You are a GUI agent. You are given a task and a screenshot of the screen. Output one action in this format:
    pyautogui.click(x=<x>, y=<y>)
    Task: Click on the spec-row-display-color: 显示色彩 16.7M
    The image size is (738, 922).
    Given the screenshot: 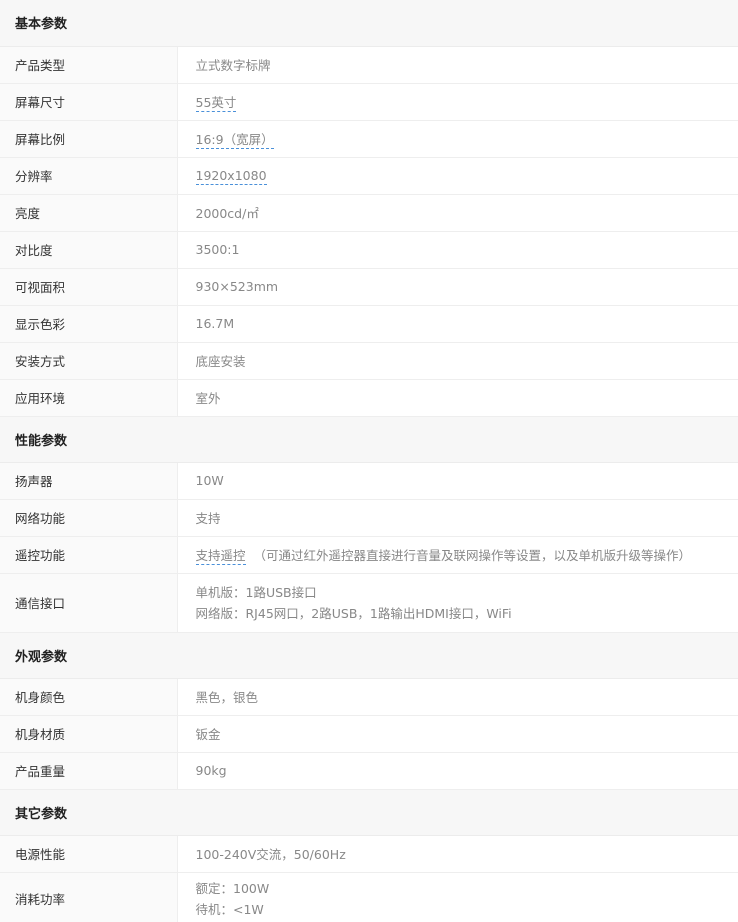 What is the action you would take?
    pyautogui.click(x=369, y=324)
    